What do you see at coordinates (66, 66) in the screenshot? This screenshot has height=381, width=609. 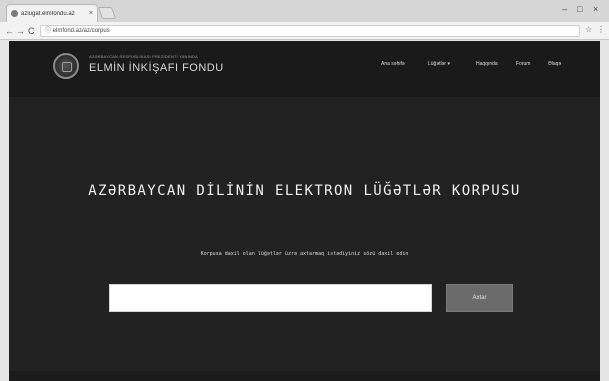 I see `foundation-logo-icon` at bounding box center [66, 66].